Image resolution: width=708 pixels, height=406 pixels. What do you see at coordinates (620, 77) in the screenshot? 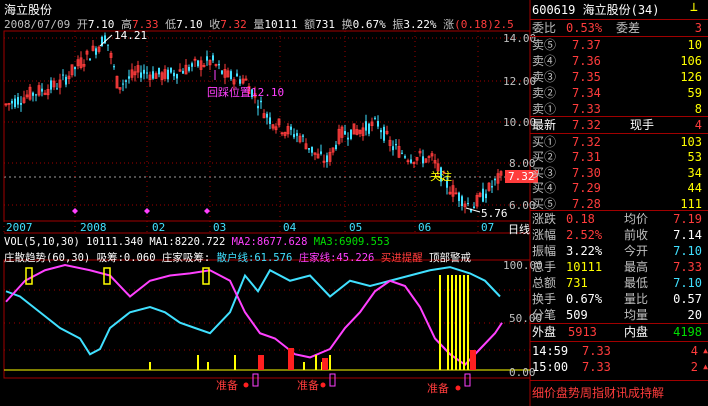
I see `sell-row-3: 卖③ 7.35 126` at bounding box center [620, 77].